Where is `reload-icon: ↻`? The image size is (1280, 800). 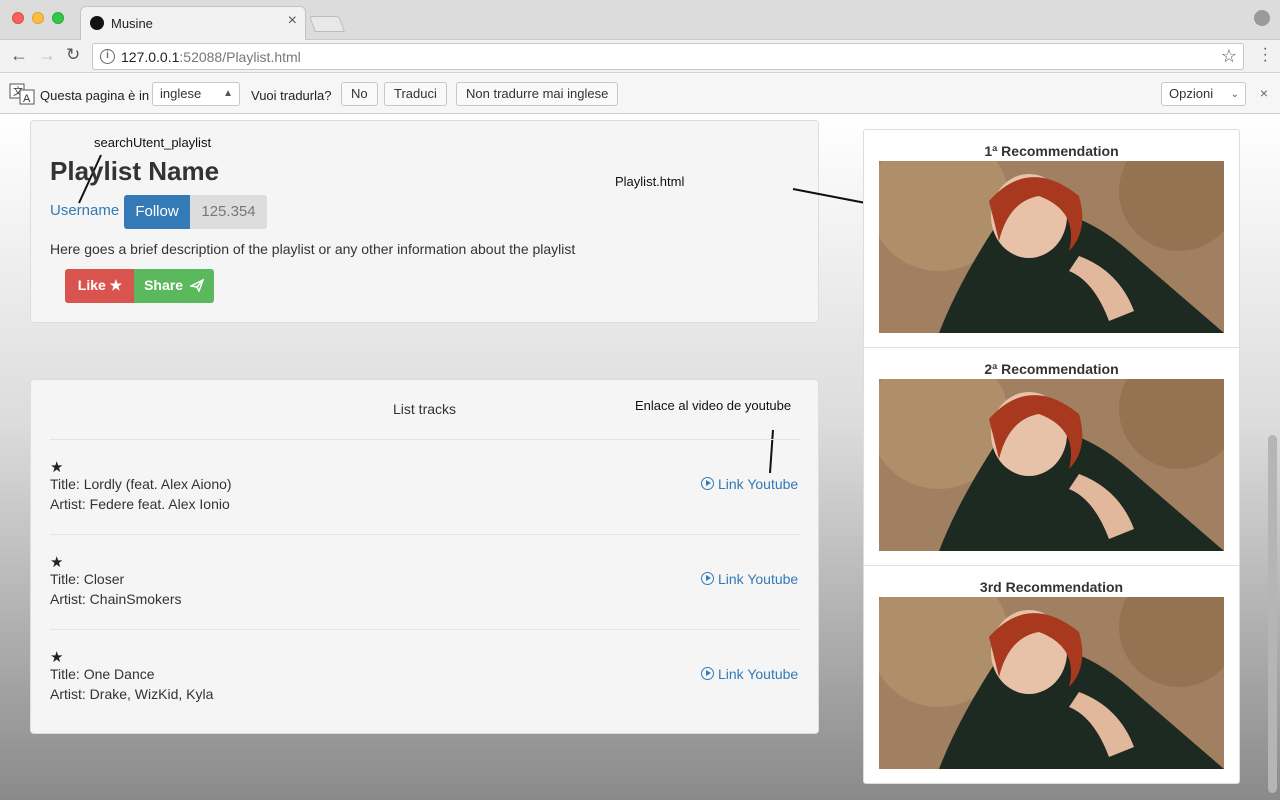 reload-icon: ↻ is located at coordinates (73, 55).